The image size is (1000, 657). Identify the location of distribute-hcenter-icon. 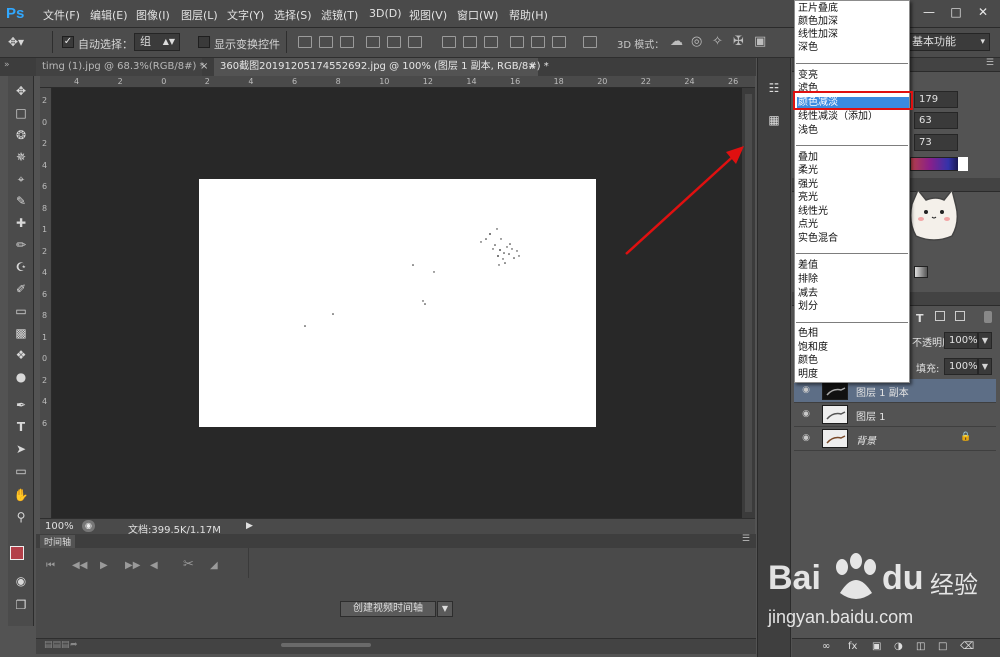
(538, 42).